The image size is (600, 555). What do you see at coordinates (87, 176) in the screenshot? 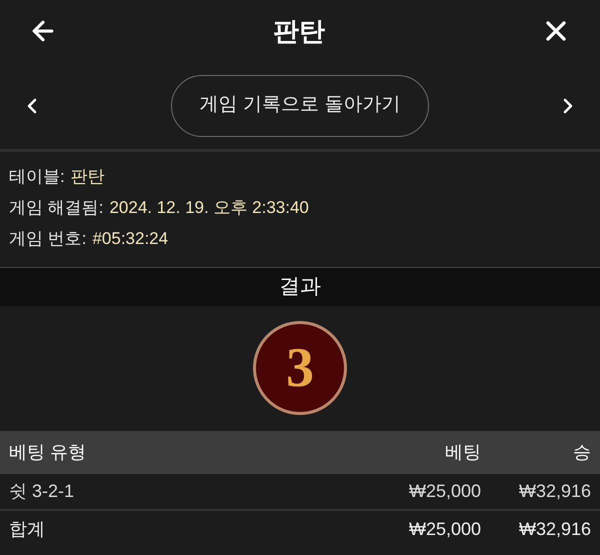
I see `detail-value: 판탄` at bounding box center [87, 176].